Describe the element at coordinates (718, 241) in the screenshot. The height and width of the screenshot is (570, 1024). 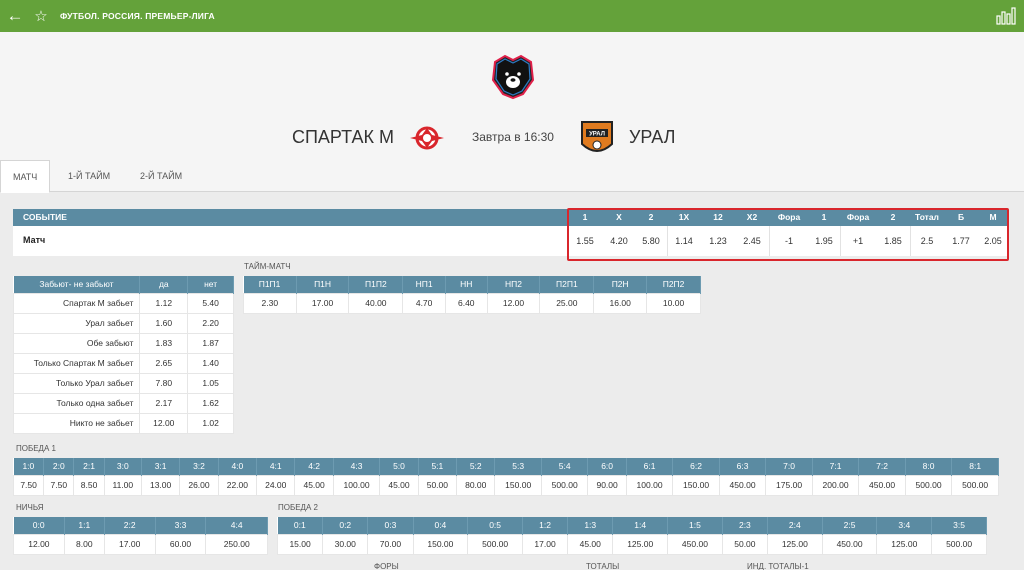
I see `odds-cell: 1.23` at that location.